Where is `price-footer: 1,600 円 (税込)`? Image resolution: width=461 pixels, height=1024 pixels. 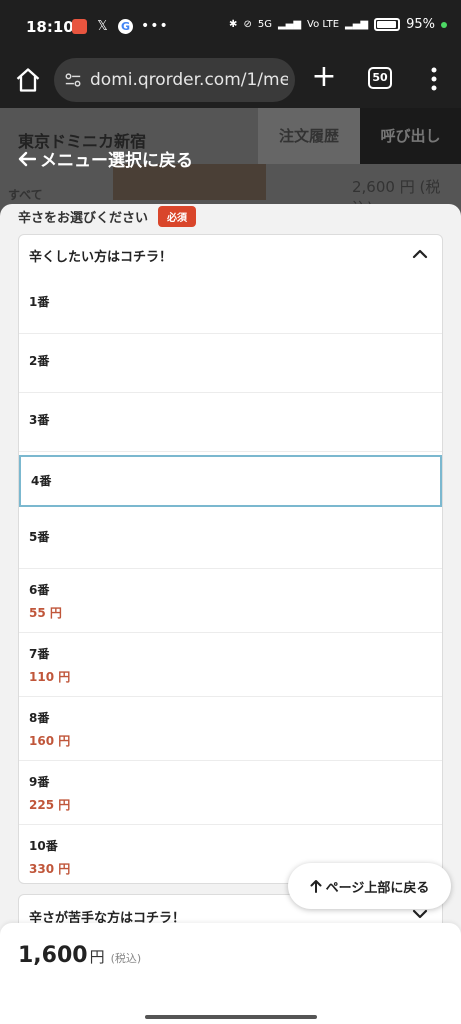 price-footer: 1,600 円 (税込) is located at coordinates (230, 973).